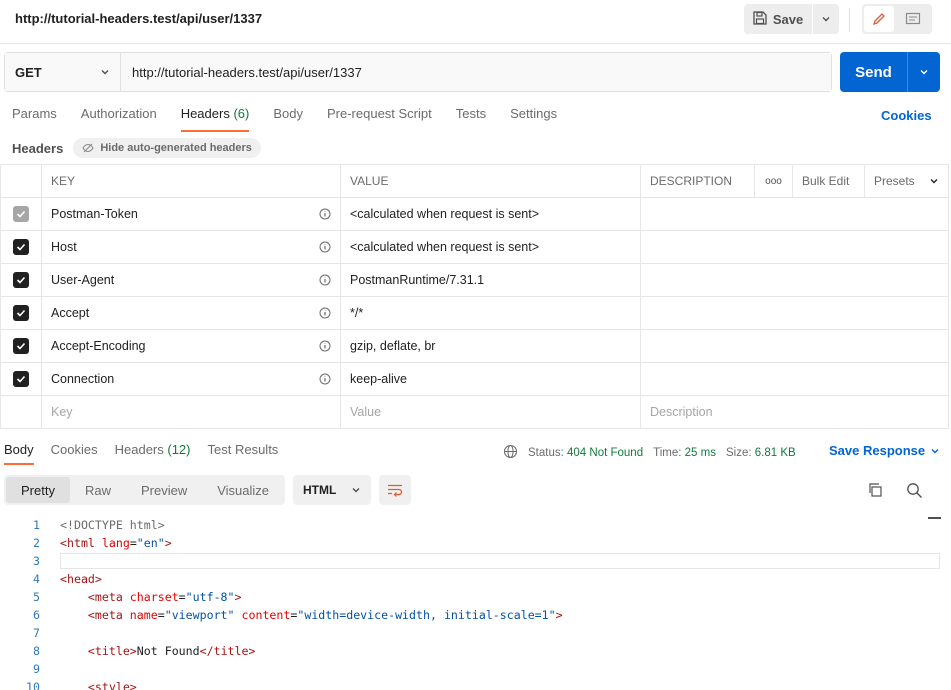  I want to click on key-cell: Host, so click(191, 247).